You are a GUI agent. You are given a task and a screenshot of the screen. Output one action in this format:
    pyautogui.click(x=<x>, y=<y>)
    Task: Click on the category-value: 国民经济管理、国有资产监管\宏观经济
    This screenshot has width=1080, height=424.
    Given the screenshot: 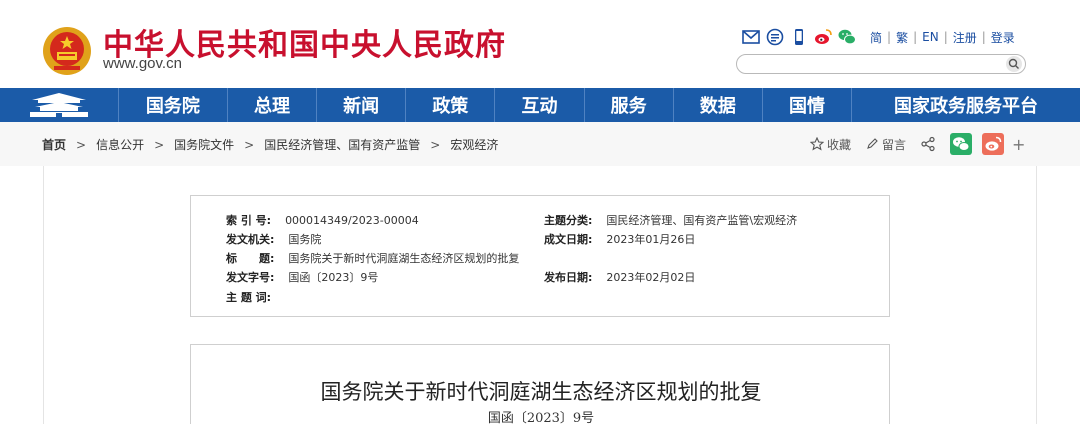 What is the action you would take?
    pyautogui.click(x=702, y=220)
    